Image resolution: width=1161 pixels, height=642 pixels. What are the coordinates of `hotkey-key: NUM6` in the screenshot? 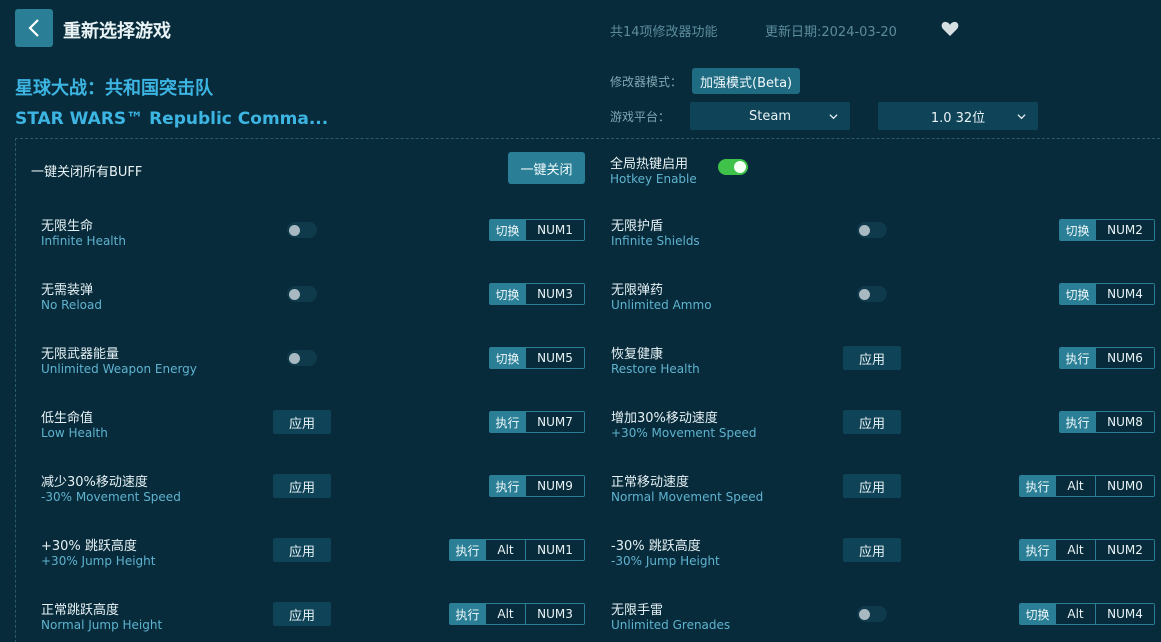 It's located at (1124, 358).